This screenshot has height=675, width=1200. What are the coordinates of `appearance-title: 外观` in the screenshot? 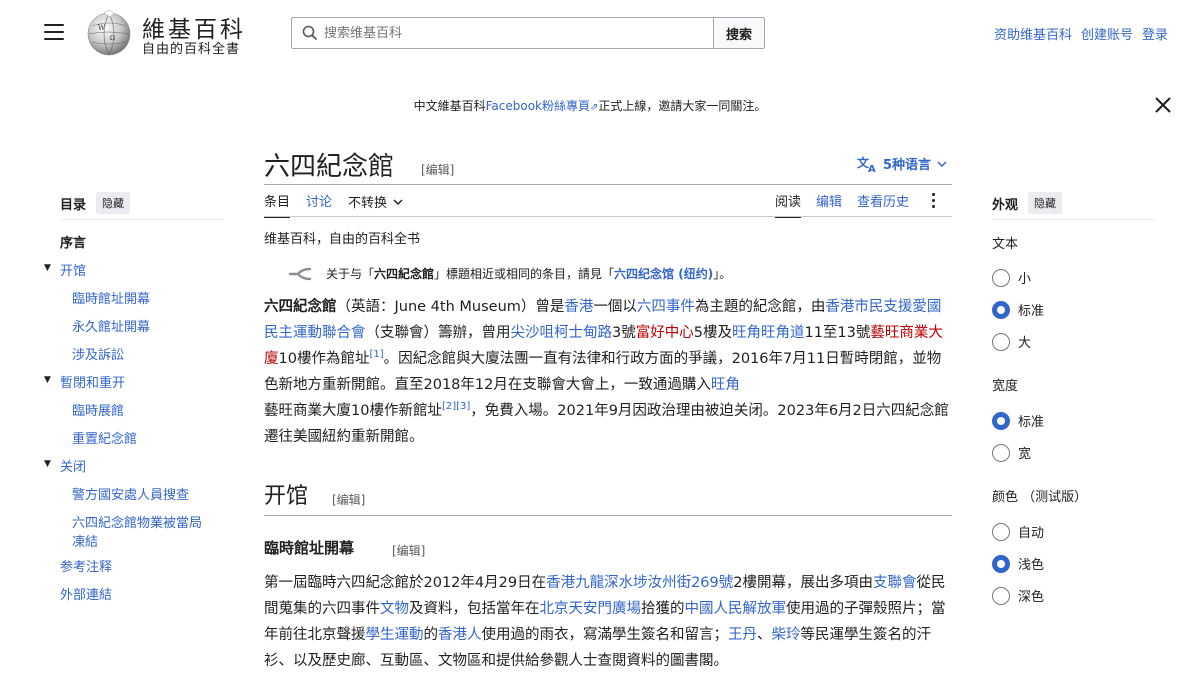 It's located at (1005, 205).